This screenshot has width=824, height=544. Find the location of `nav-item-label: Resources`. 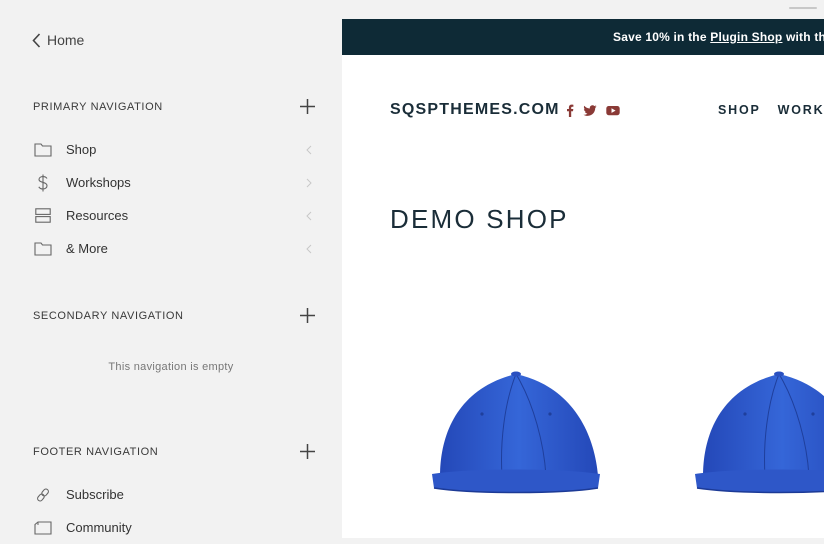

nav-item-label: Resources is located at coordinates (97, 215).